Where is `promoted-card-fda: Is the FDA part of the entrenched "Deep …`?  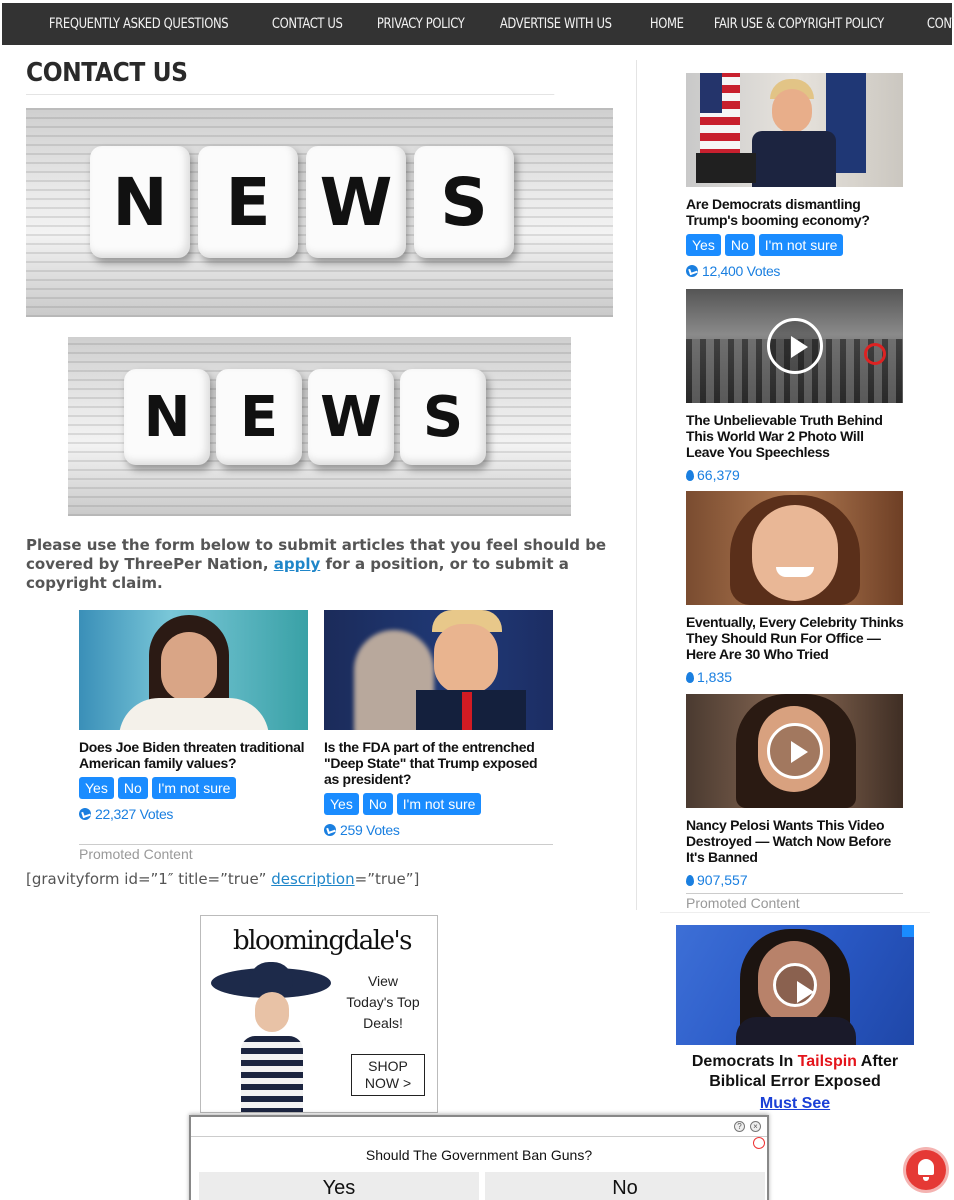 promoted-card-fda: Is the FDA part of the entrenched "Deep … is located at coordinates (438, 724).